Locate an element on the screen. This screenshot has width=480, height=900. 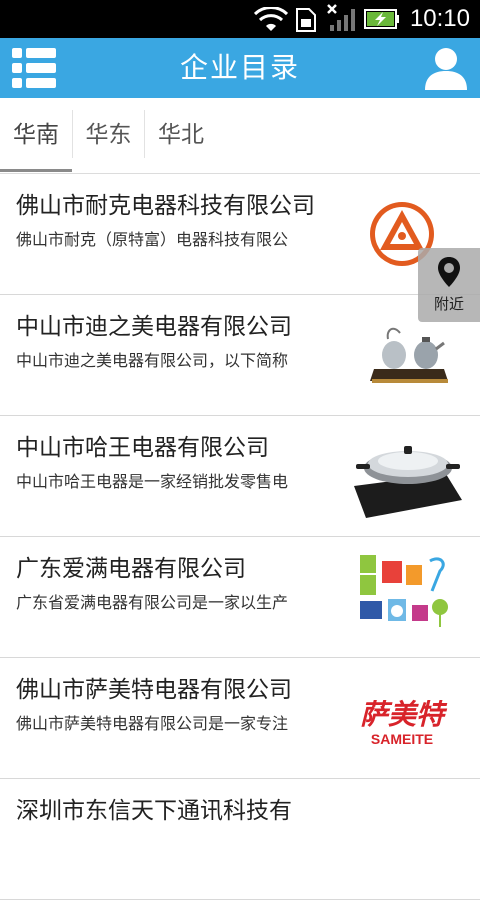
sim-card-icon is located at coordinates (306, 20).